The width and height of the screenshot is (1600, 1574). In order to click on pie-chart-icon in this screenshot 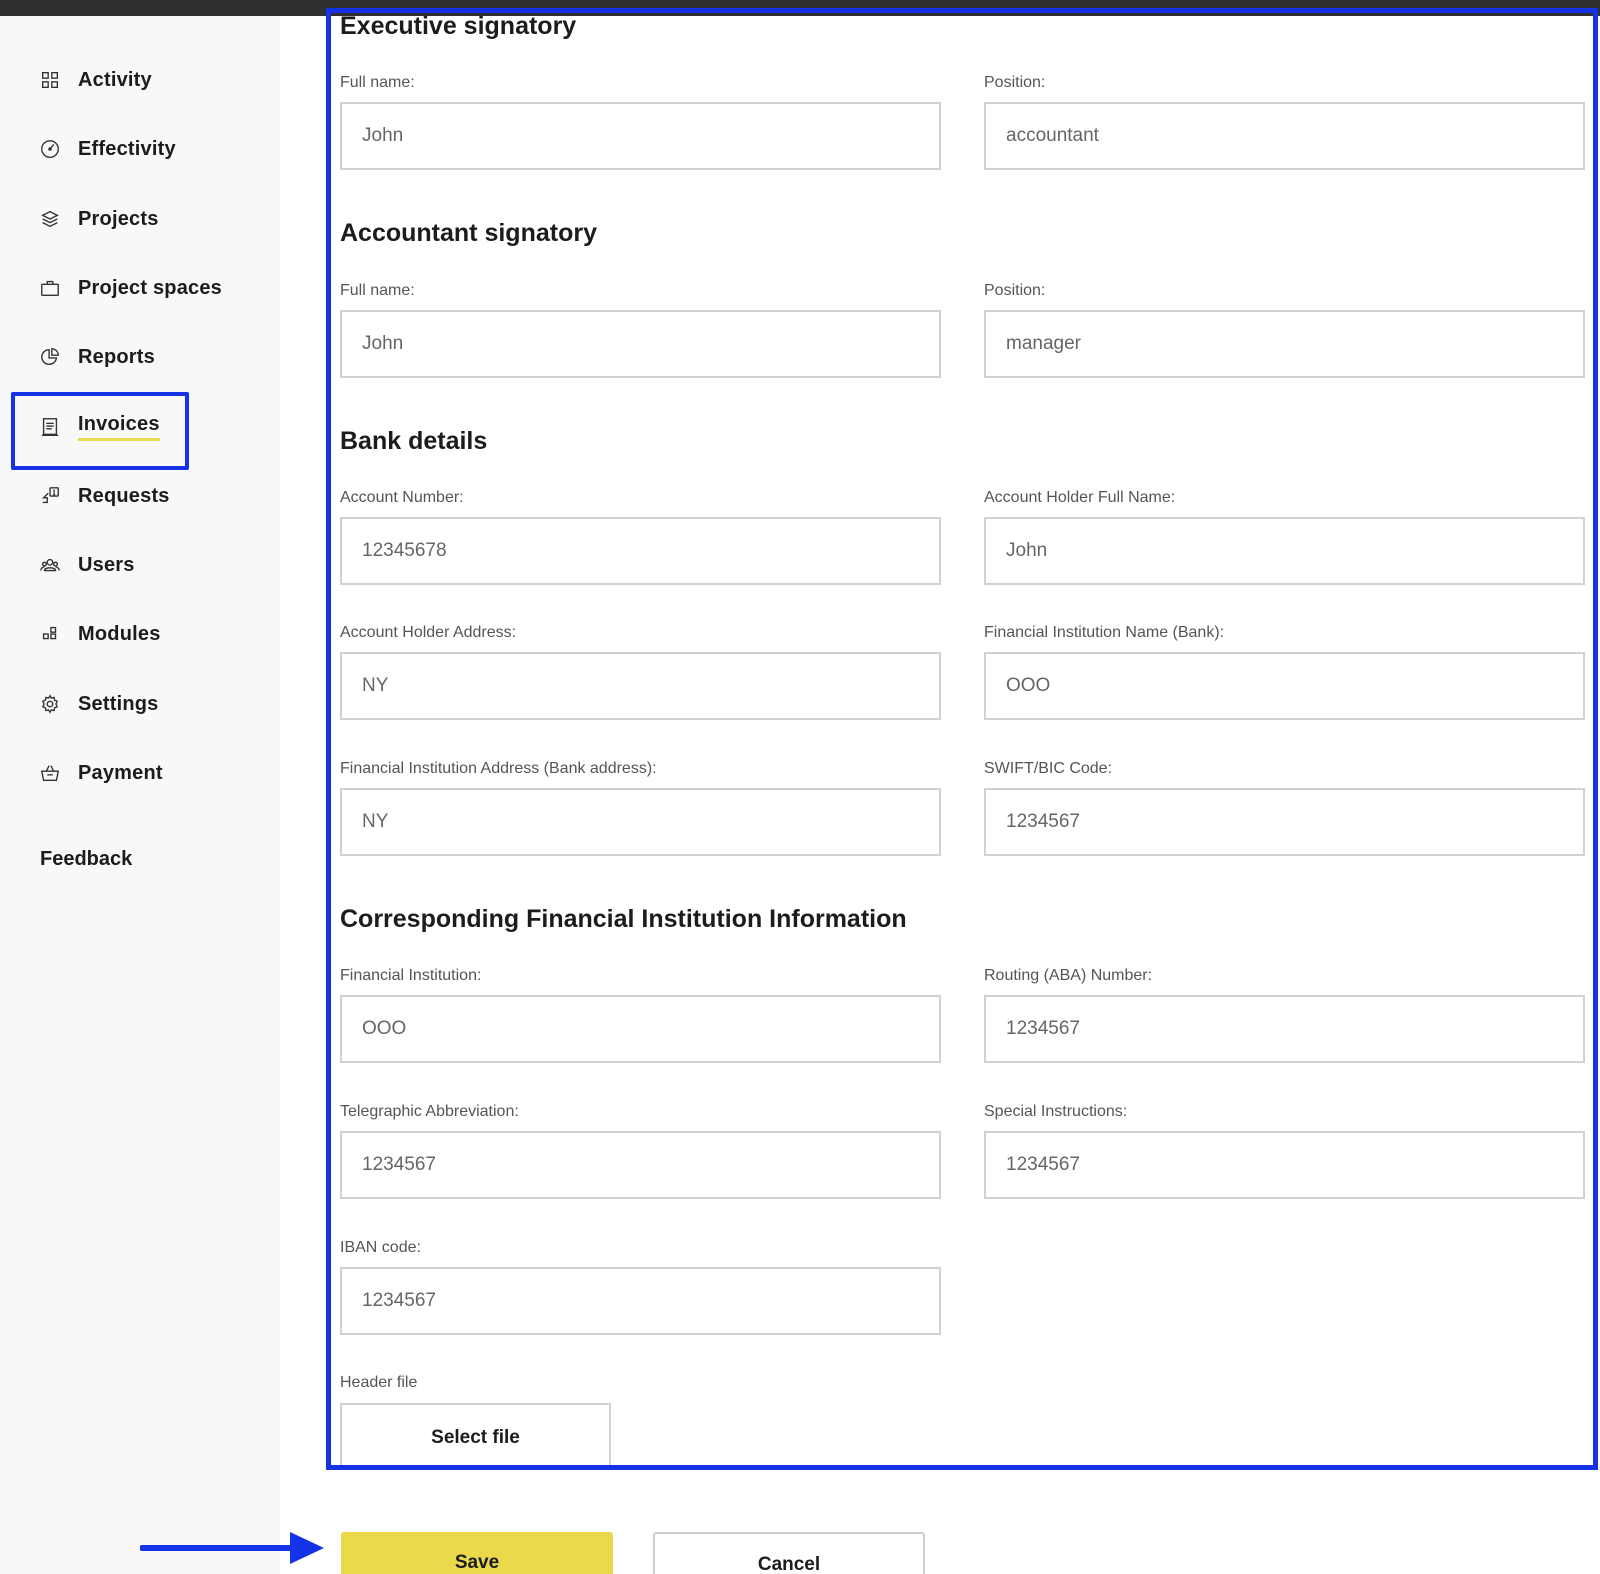, I will do `click(50, 357)`.